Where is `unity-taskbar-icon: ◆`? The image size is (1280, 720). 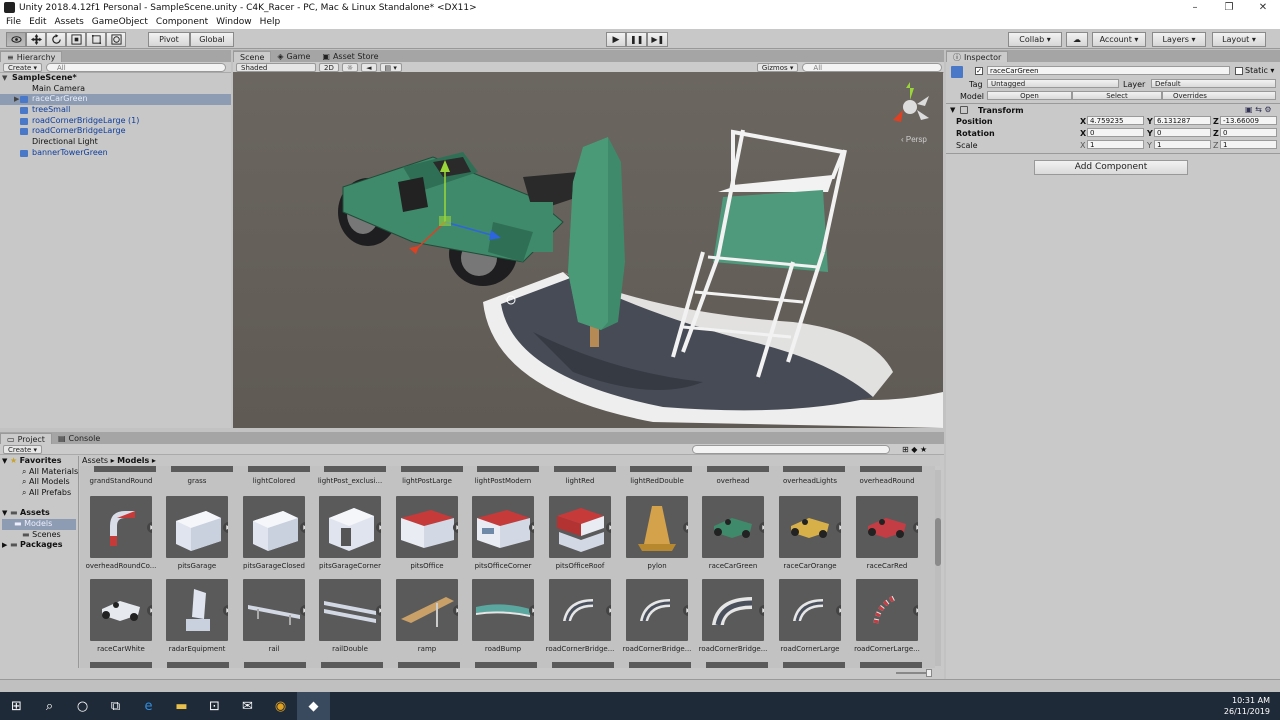 unity-taskbar-icon: ◆ is located at coordinates (313, 706).